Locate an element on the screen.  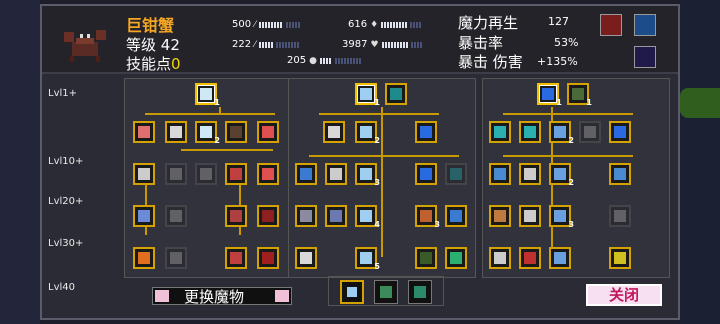
stat-hp: 3987 ♥ is located at coordinates (382, 44).